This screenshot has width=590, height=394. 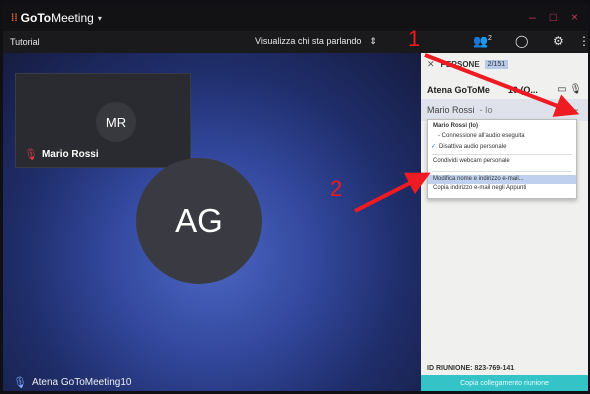 What do you see at coordinates (451, 110) in the screenshot?
I see `attendee-name: Mario Rossi` at bounding box center [451, 110].